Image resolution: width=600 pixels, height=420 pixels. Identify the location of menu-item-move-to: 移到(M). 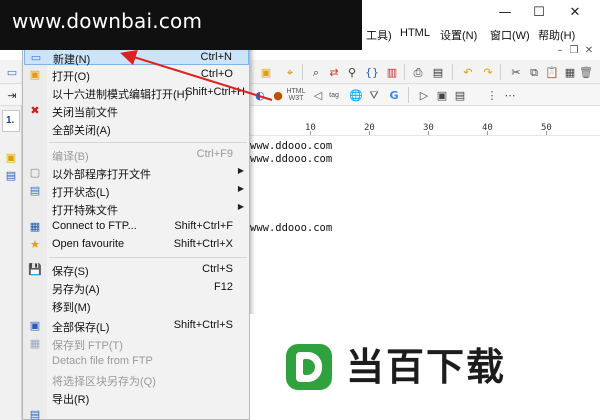
(136, 305).